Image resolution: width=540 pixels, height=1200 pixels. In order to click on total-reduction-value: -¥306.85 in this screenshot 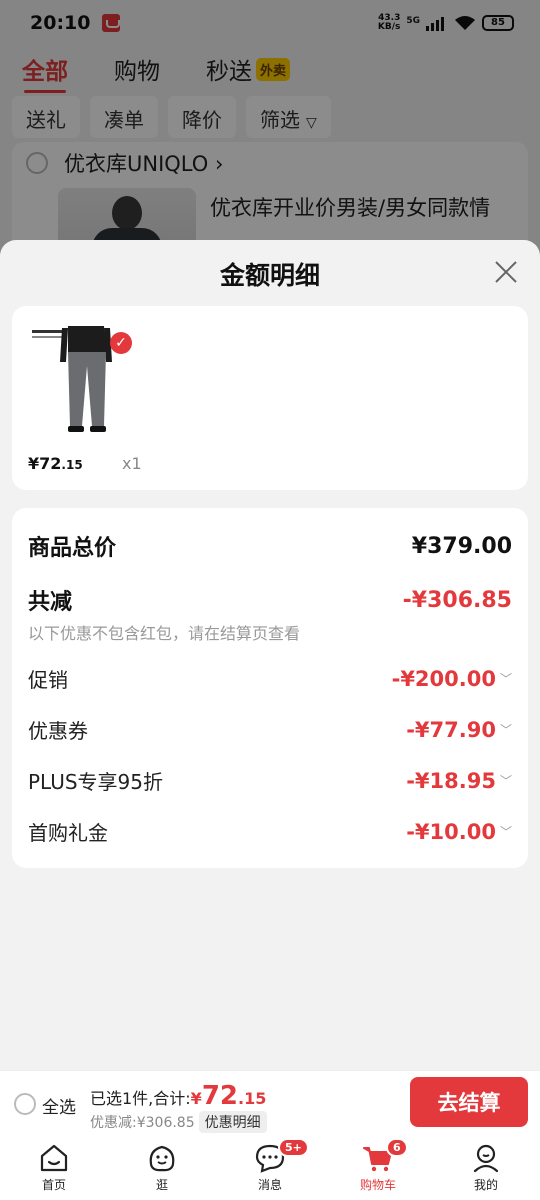, I will do `click(457, 600)`.